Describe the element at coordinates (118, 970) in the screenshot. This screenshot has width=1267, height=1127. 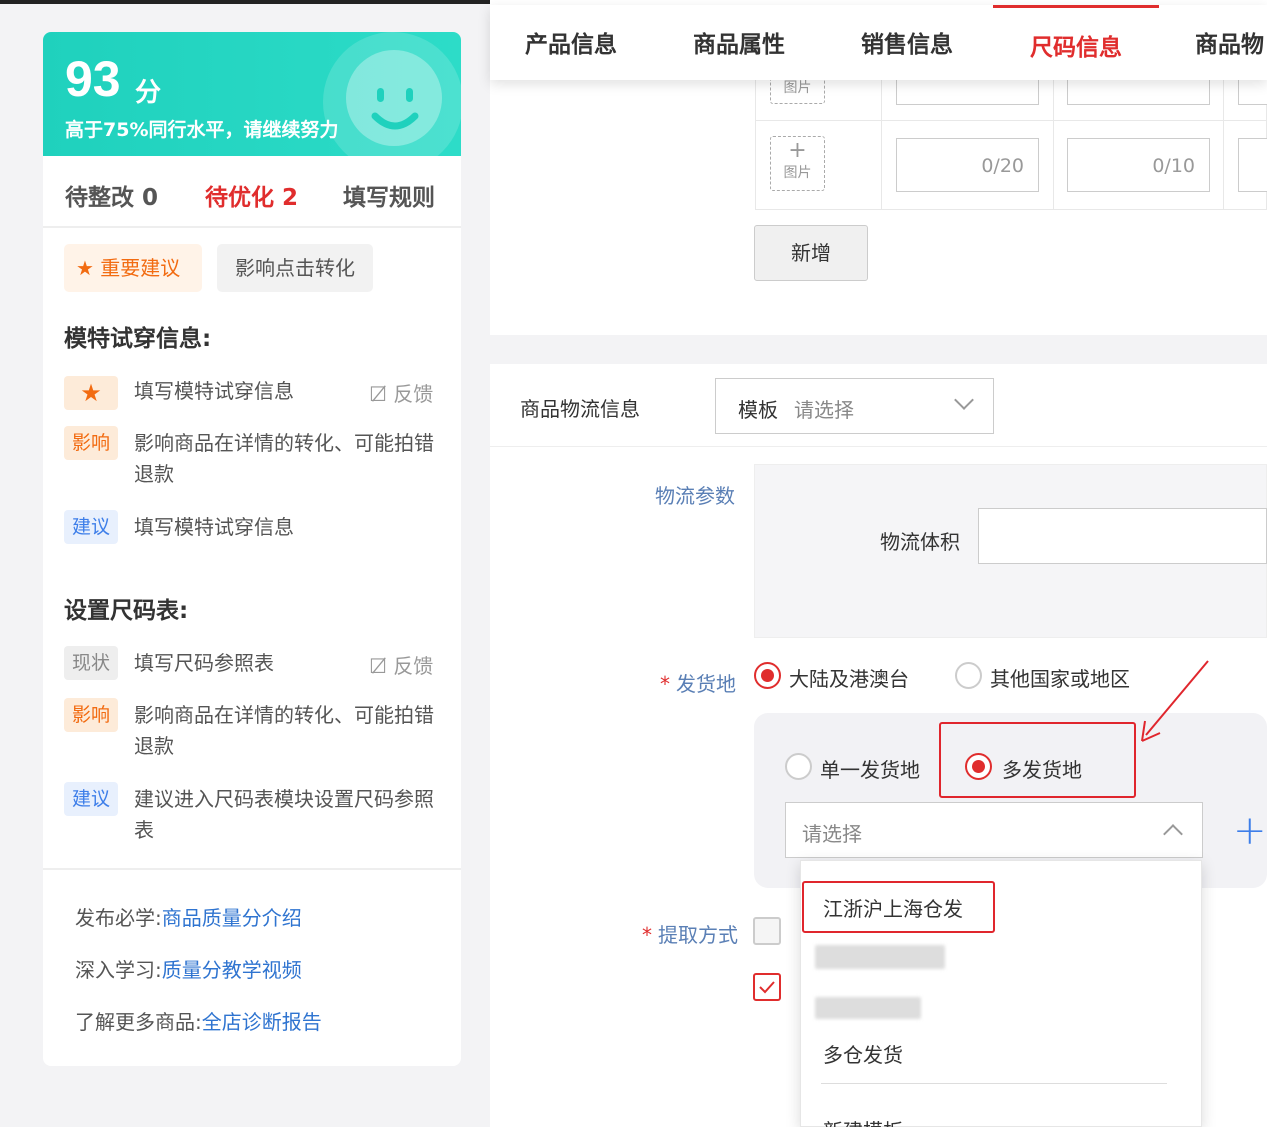
I see `learning-prefix: 深入学习:` at that location.